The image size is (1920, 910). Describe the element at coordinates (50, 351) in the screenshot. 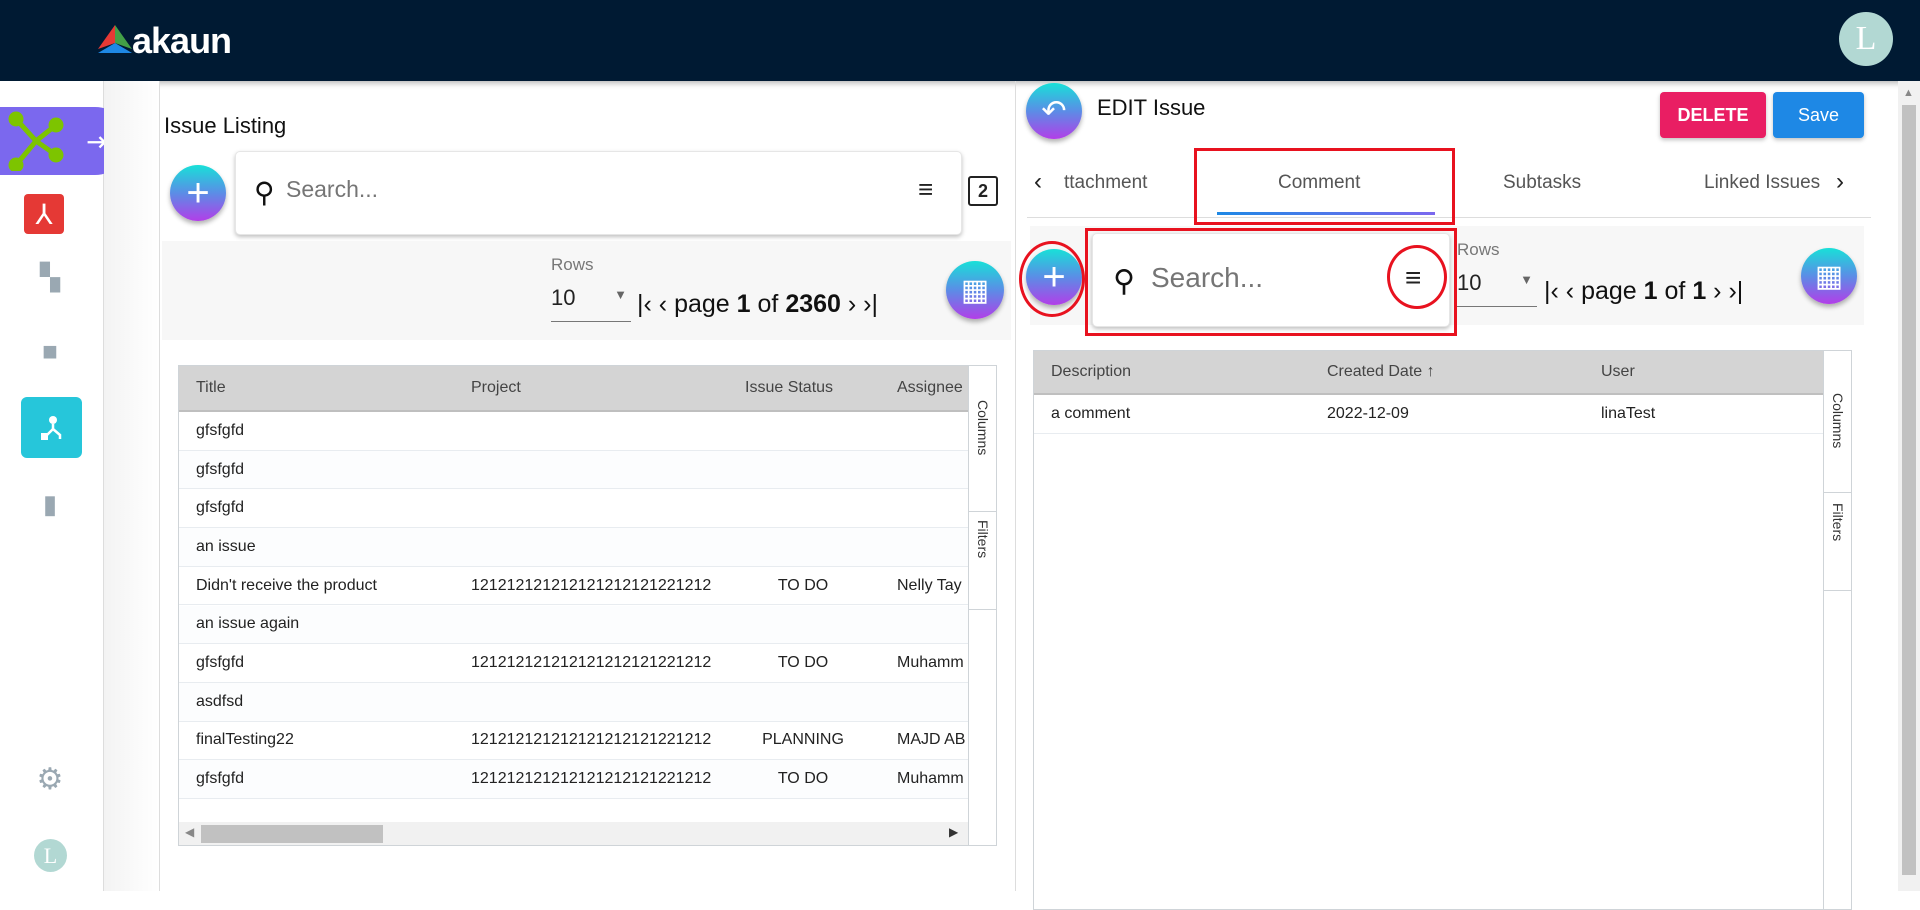

I see `briefcase-icon: ■` at that location.